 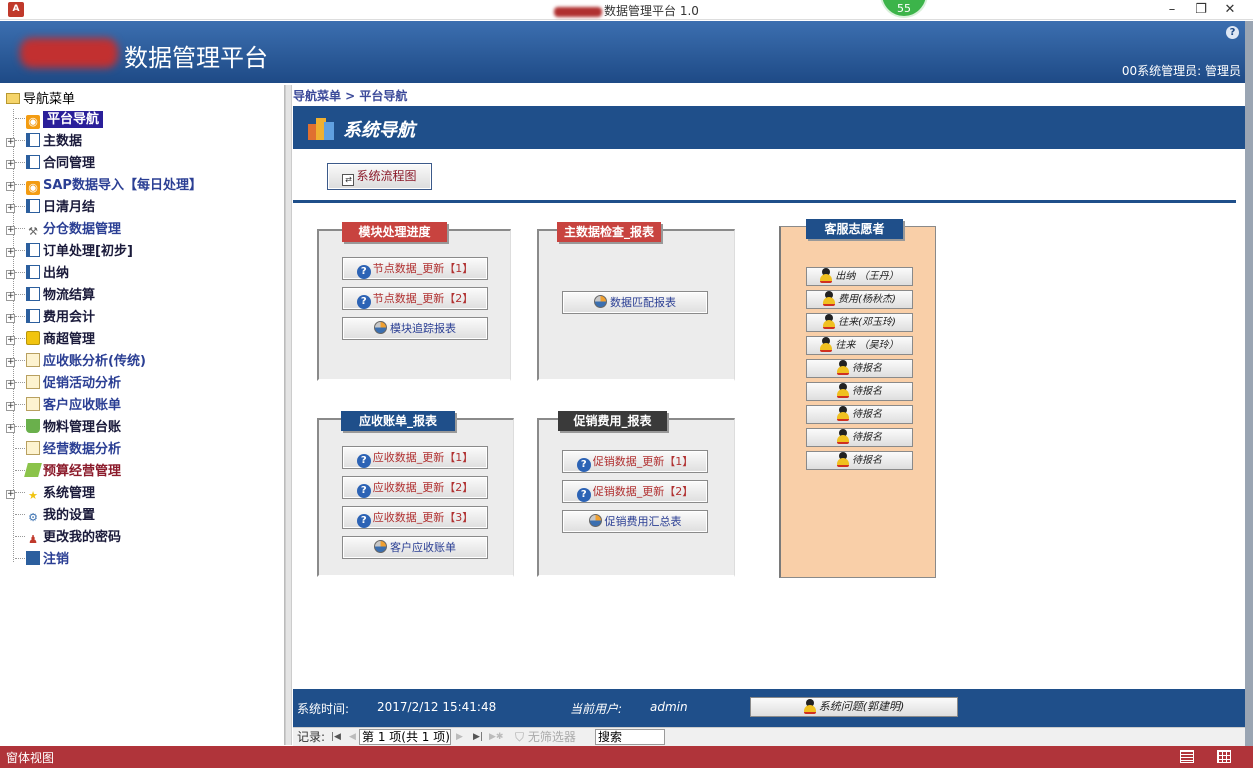 I want to click on system-time-label: 系统时间:, so click(x=323, y=709).